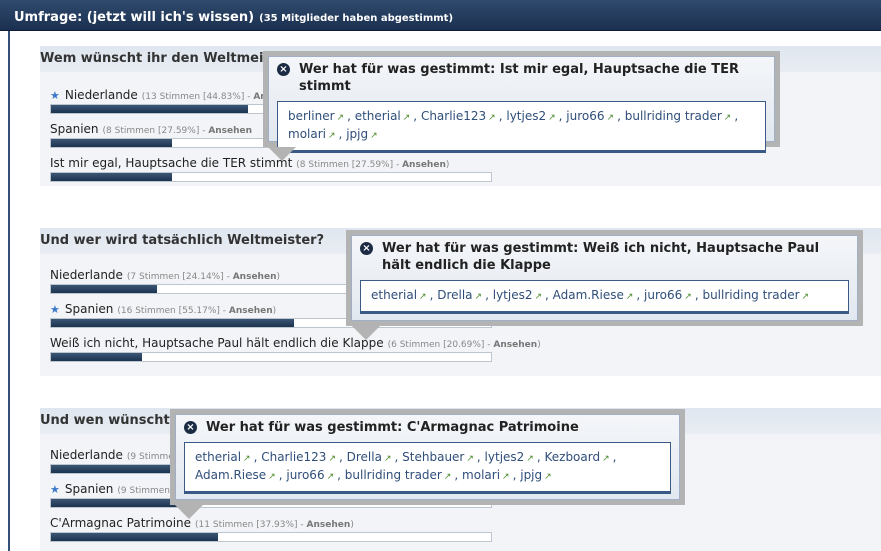  Describe the element at coordinates (311, 116) in the screenshot. I see `voter-link: berliner` at that location.